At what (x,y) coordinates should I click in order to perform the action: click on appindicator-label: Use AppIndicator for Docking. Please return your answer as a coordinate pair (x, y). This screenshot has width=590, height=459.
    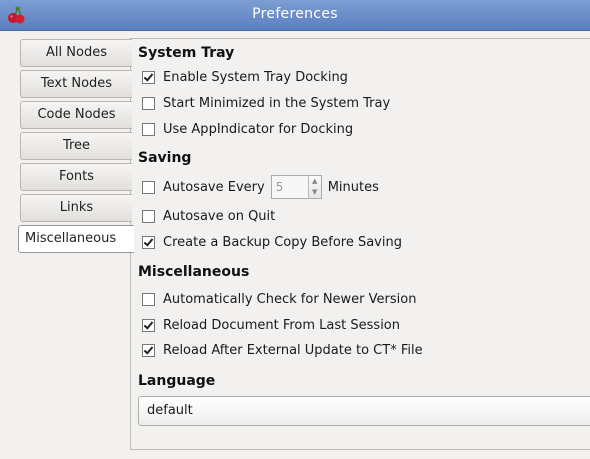
    Looking at the image, I should click on (258, 129).